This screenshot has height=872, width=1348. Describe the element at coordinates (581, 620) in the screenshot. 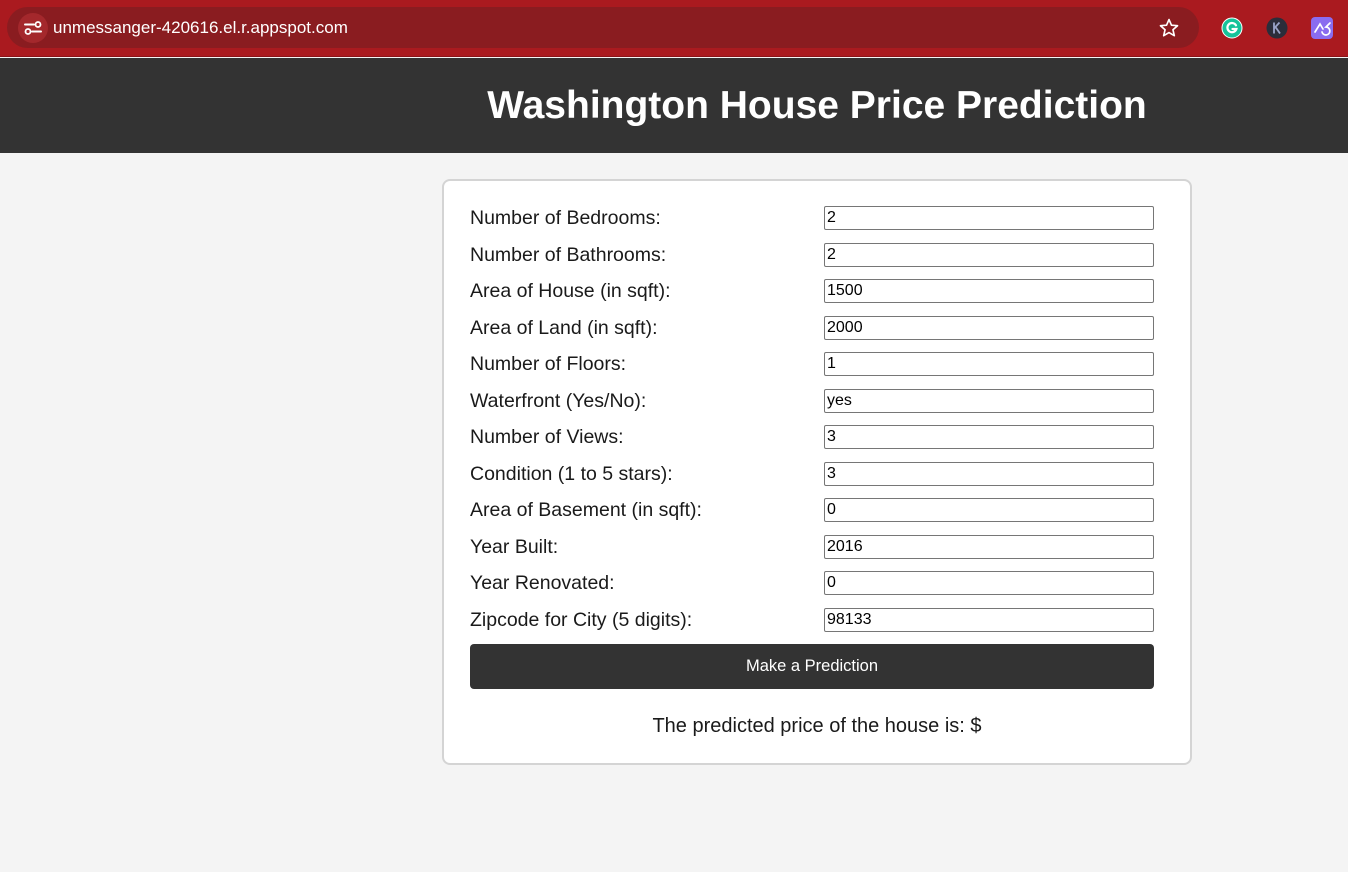

I see `zipcode-label: Zipcode for City (5 digits):` at that location.